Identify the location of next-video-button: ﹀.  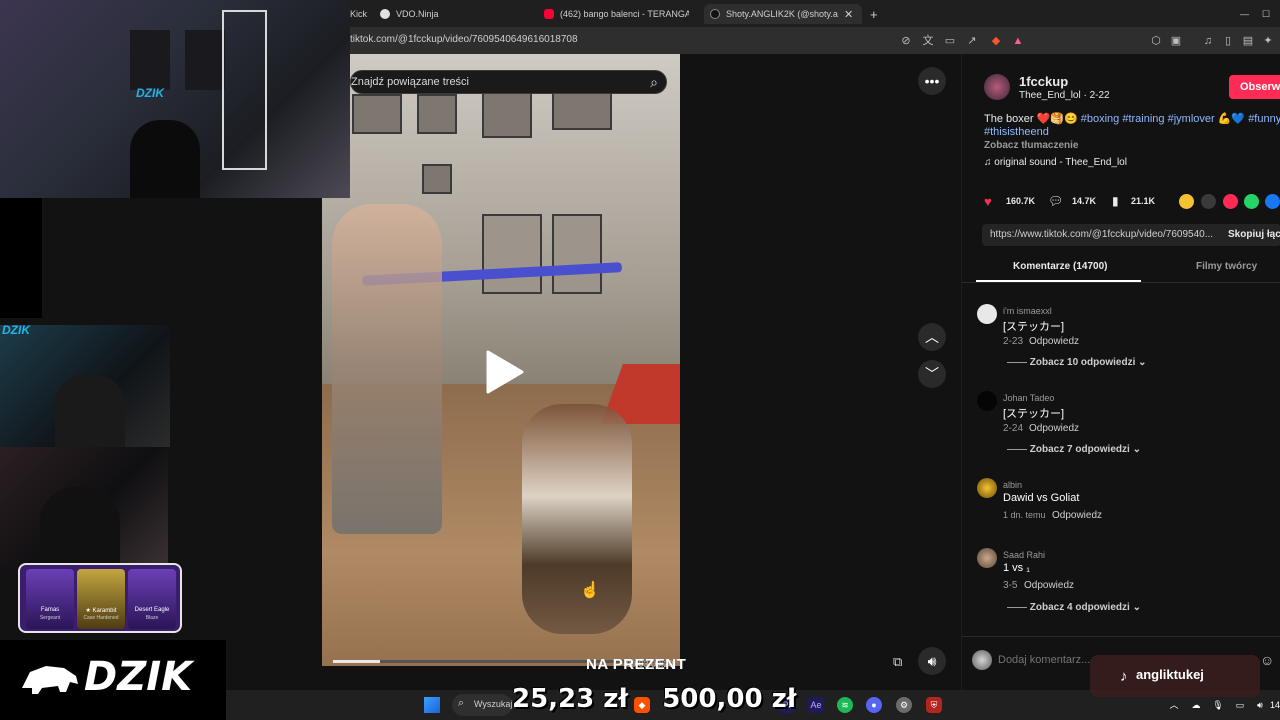
(932, 374).